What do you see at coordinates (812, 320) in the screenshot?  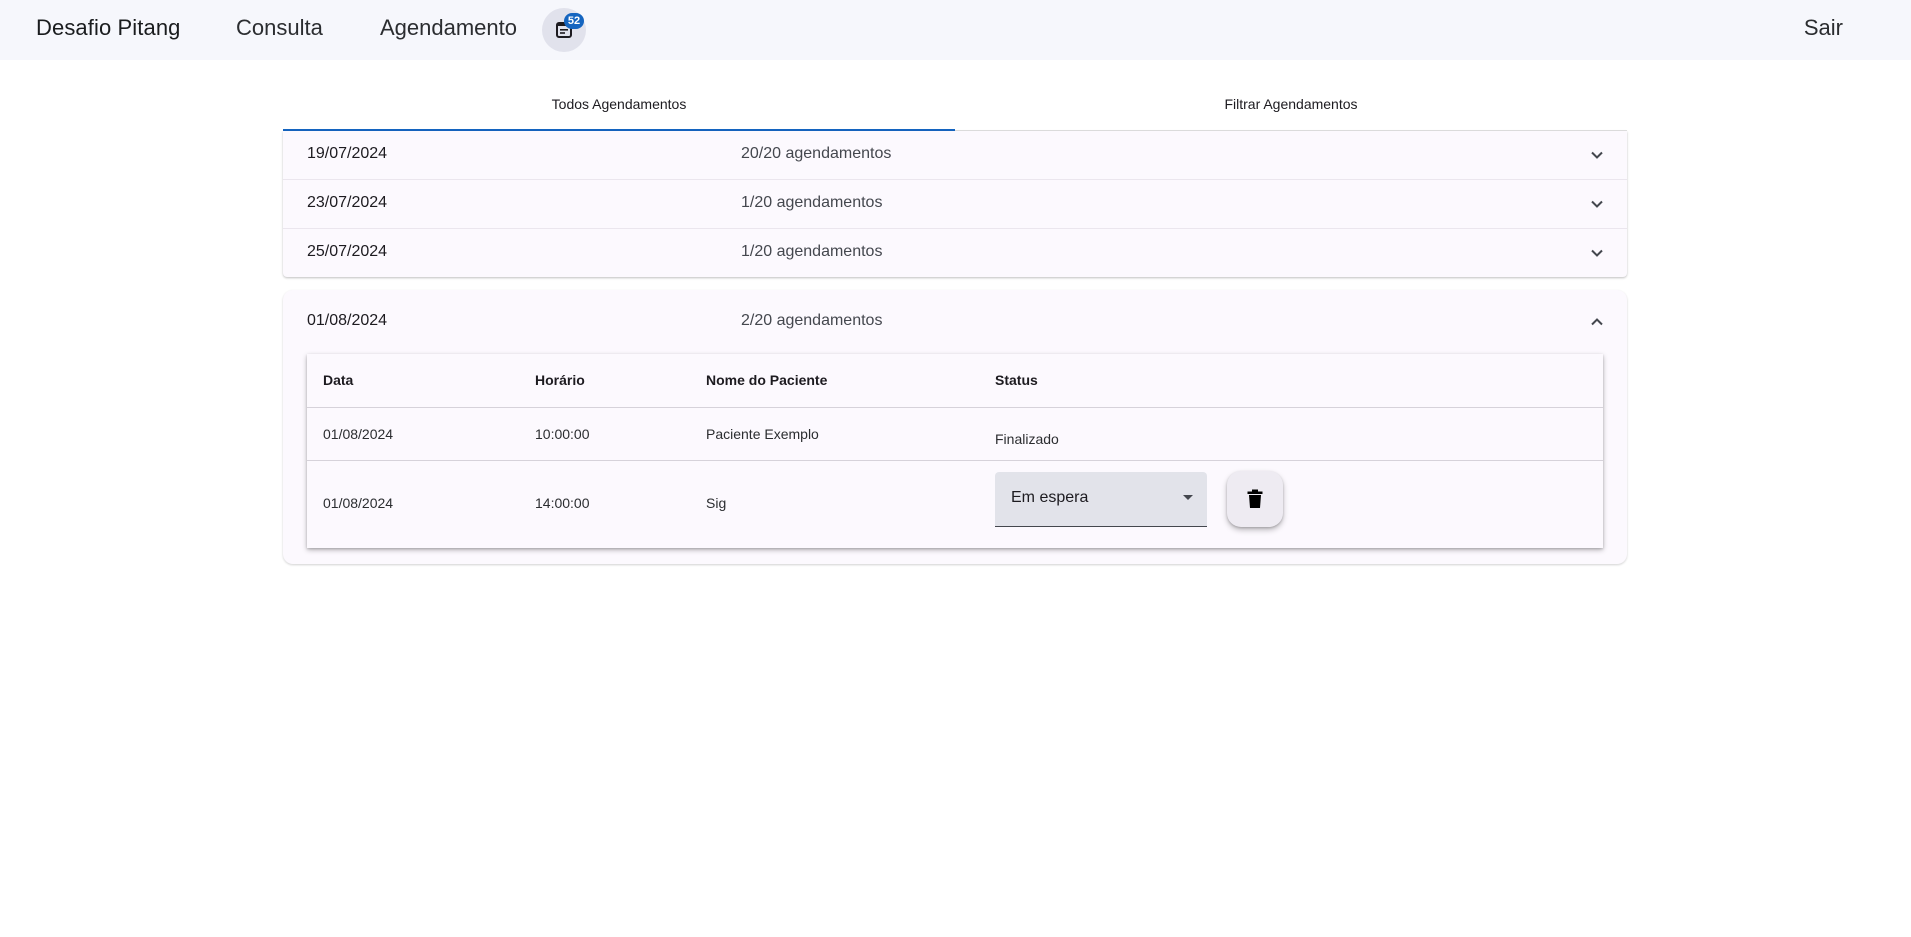 I see `panel-count: 2/20 agendamentos` at bounding box center [812, 320].